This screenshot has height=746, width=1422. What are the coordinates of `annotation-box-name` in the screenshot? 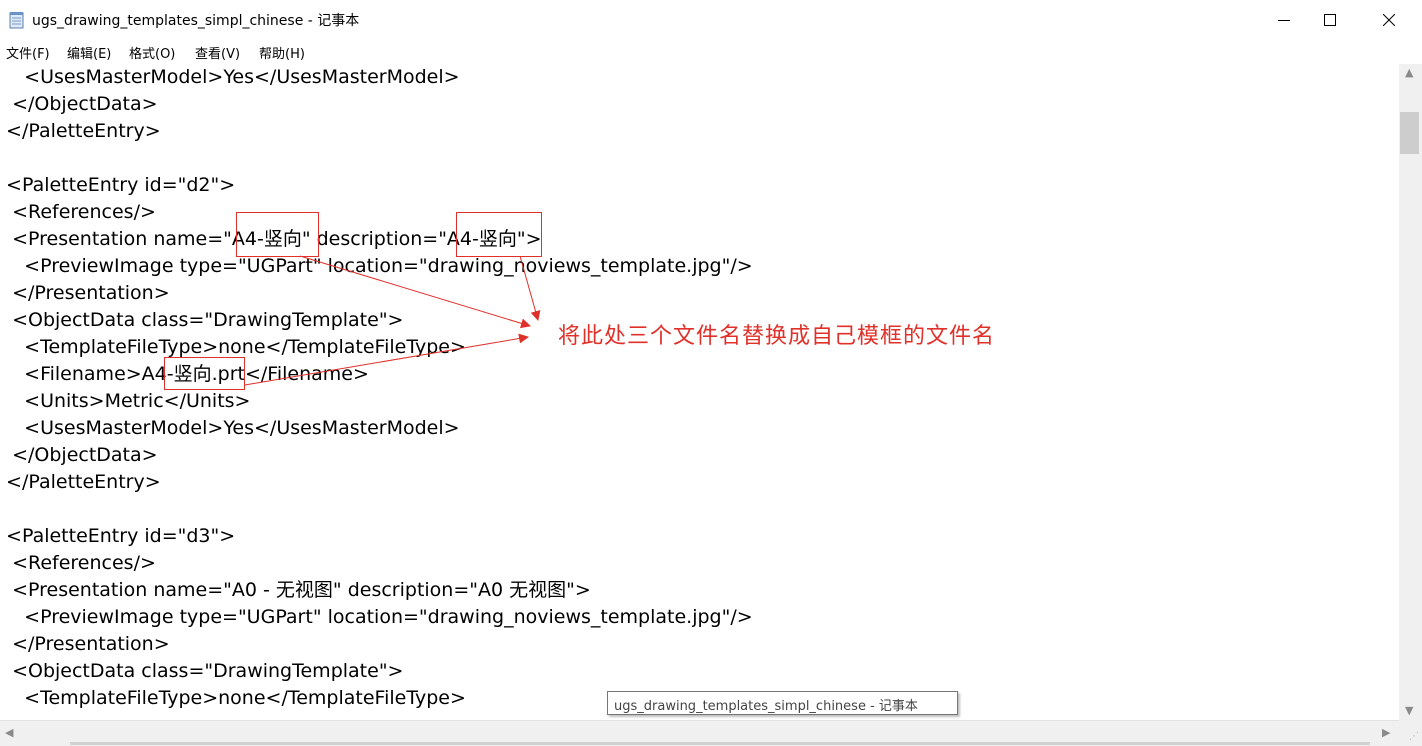 It's located at (277, 234).